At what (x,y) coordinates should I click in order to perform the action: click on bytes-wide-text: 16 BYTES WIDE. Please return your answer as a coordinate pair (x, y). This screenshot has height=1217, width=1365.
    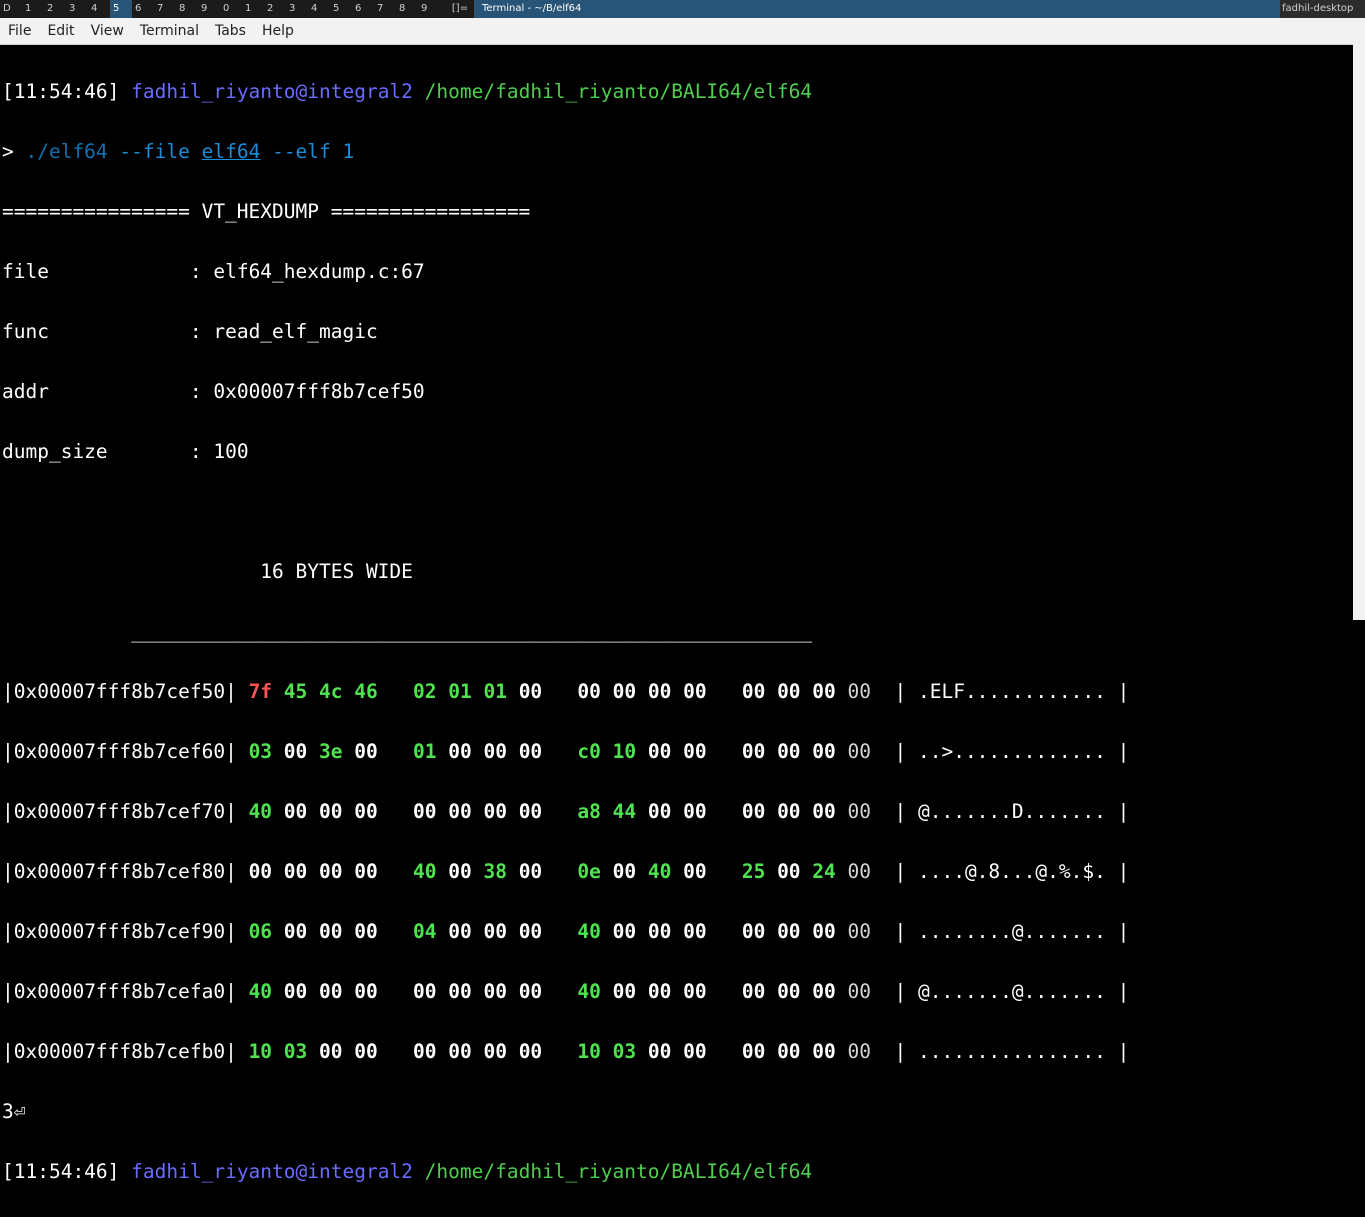
    Looking at the image, I should click on (336, 571).